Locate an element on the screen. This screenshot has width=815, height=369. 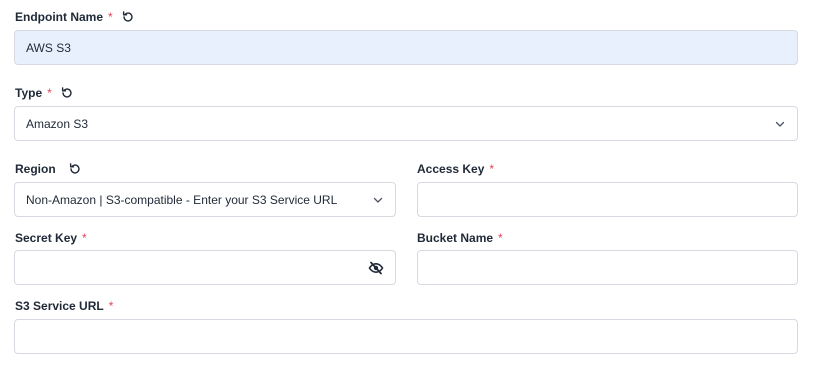
bucket-name-input is located at coordinates (607, 267).